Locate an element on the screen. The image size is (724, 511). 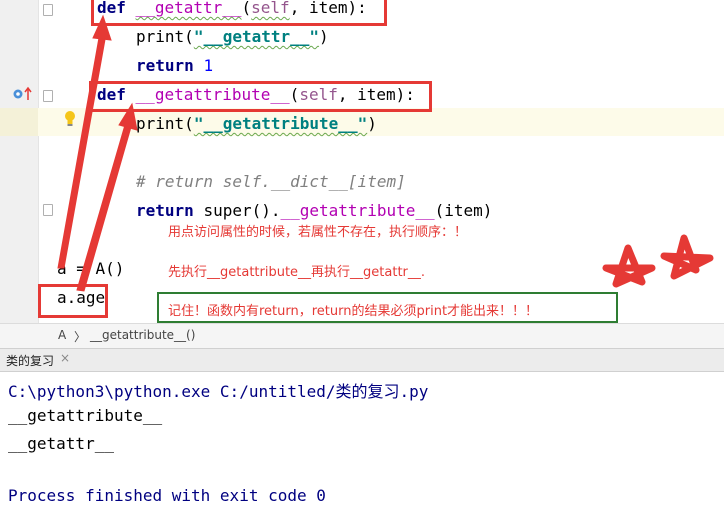
code-line-return-super: return super().__getattribute__(item) is located at coordinates (314, 210).